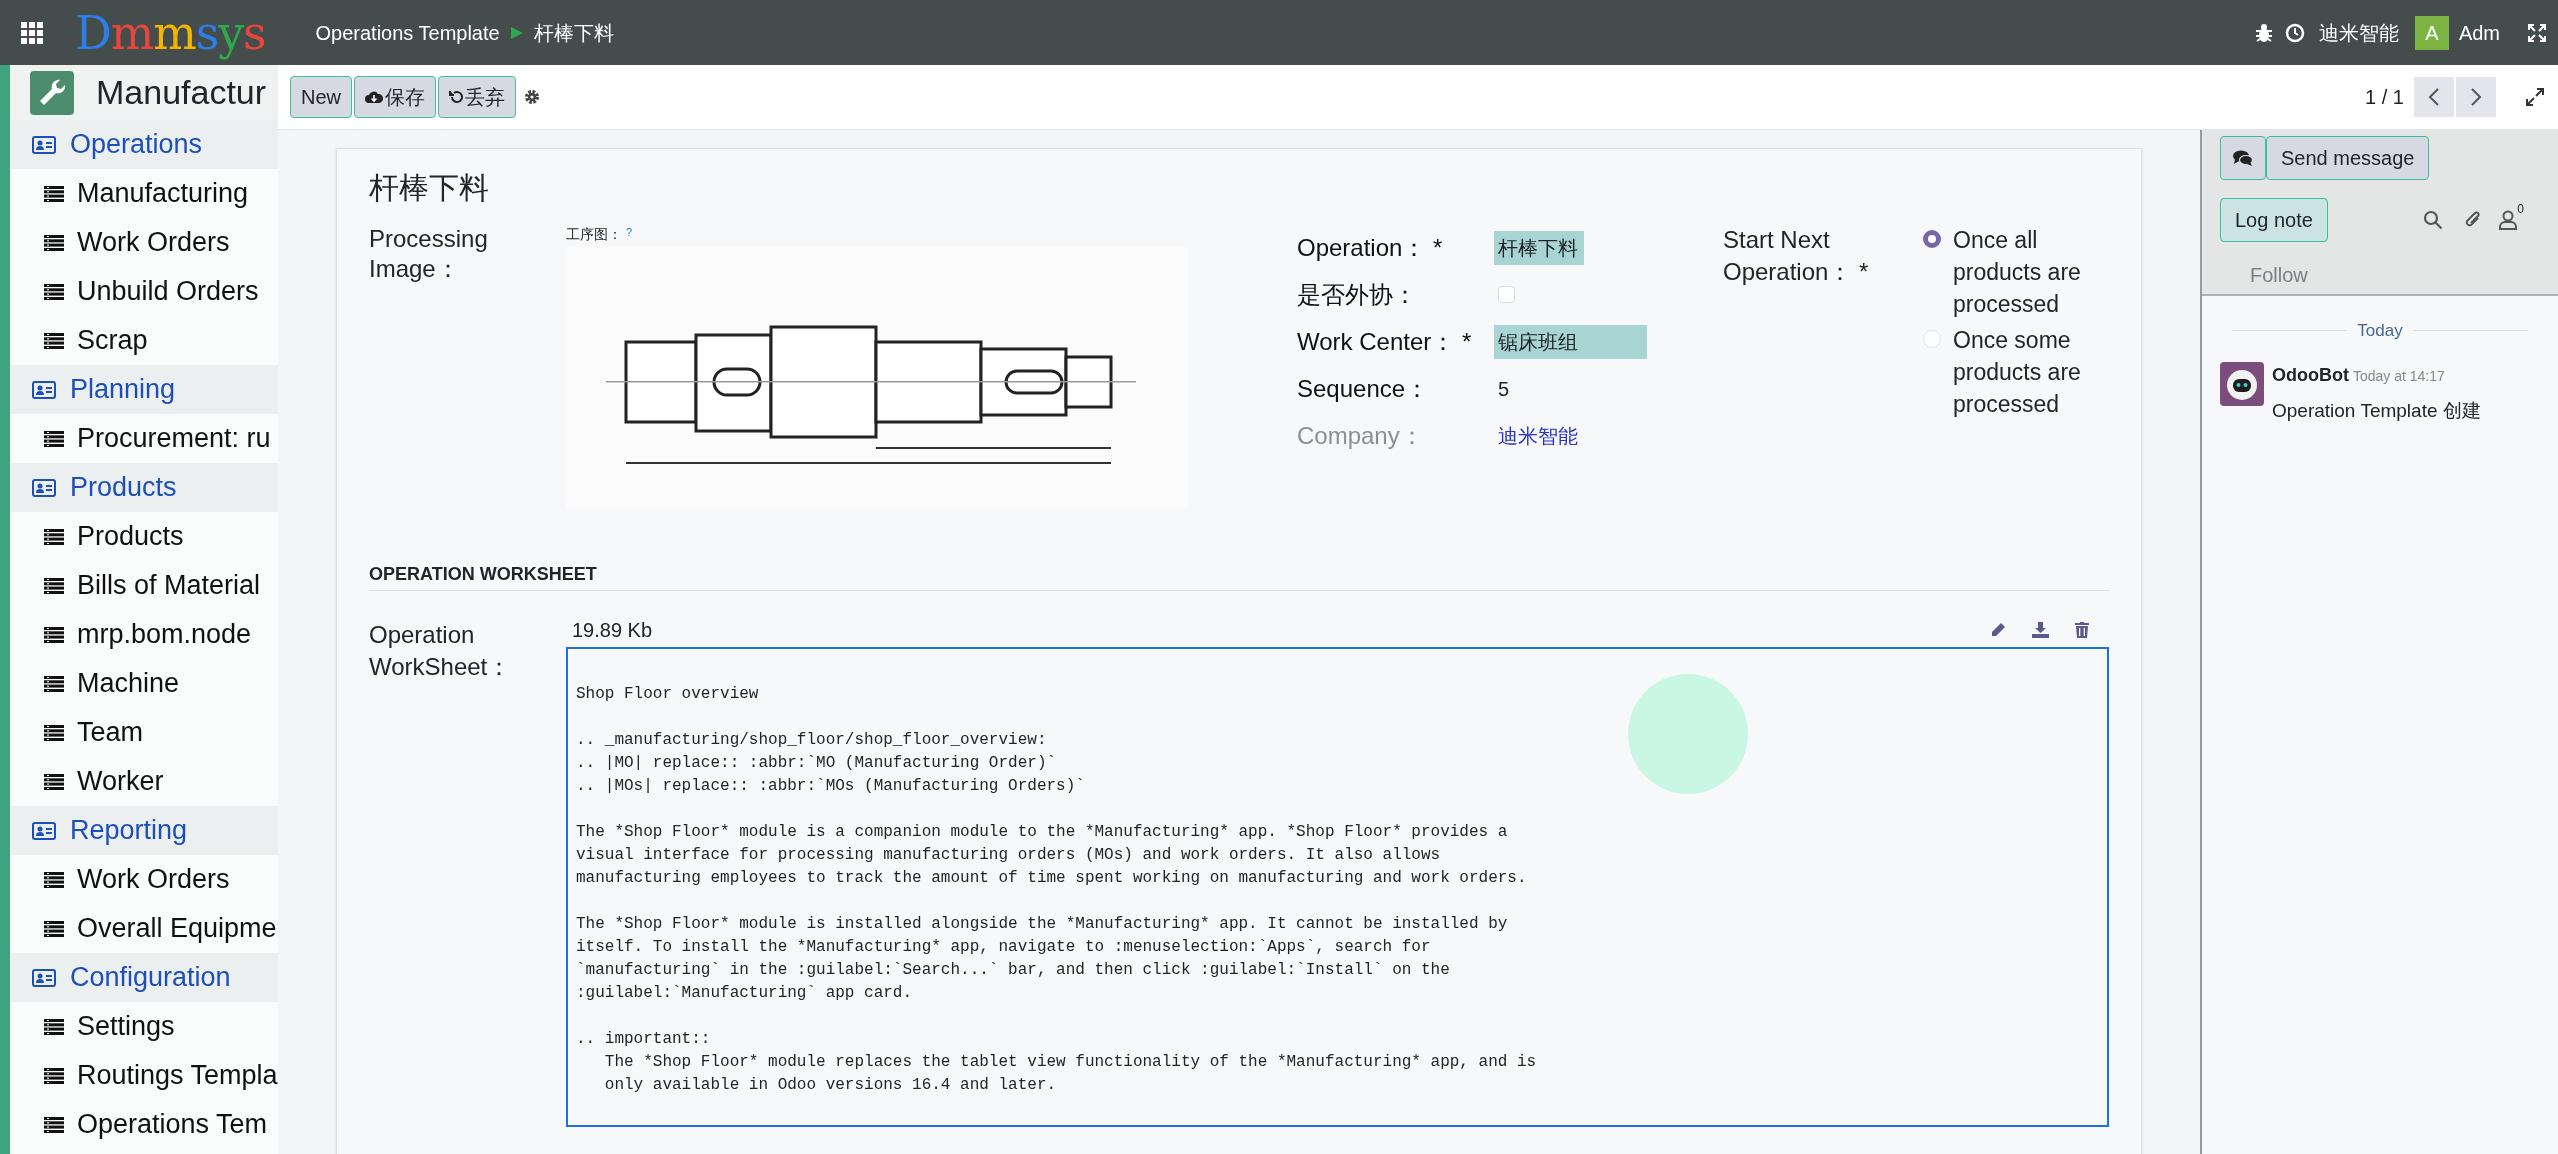 The image size is (2558, 1154). Describe the element at coordinates (177, 1075) in the screenshot. I see `sidebar-item: Routings Templa` at that location.